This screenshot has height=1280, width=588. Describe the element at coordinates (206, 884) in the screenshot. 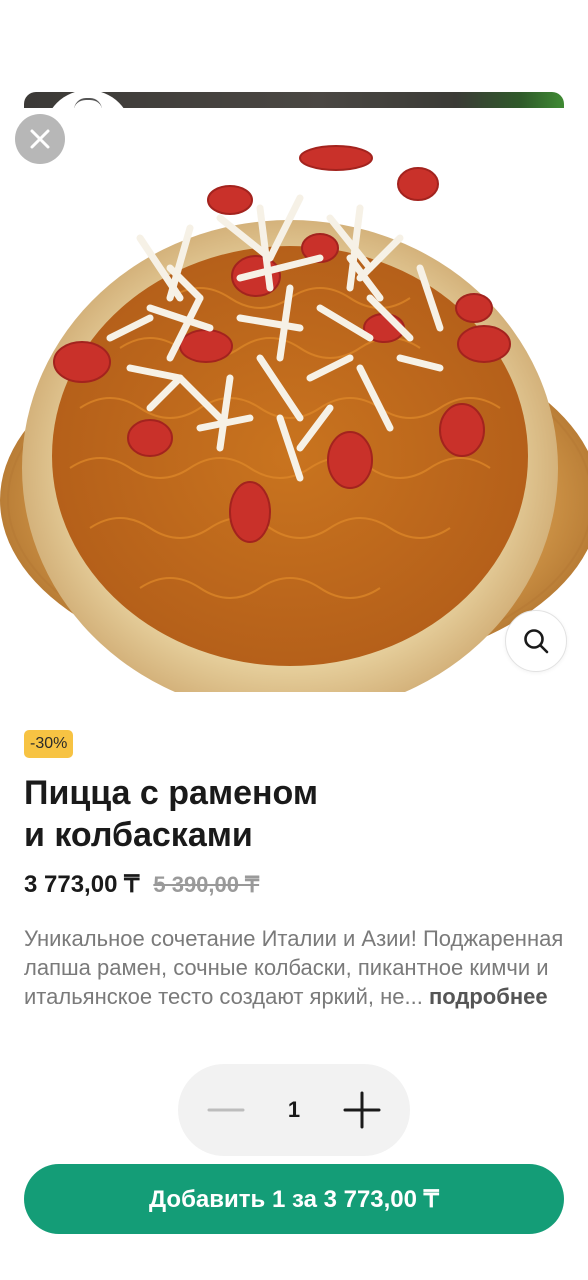

I see `price-old: 5 390,00 ₸` at that location.